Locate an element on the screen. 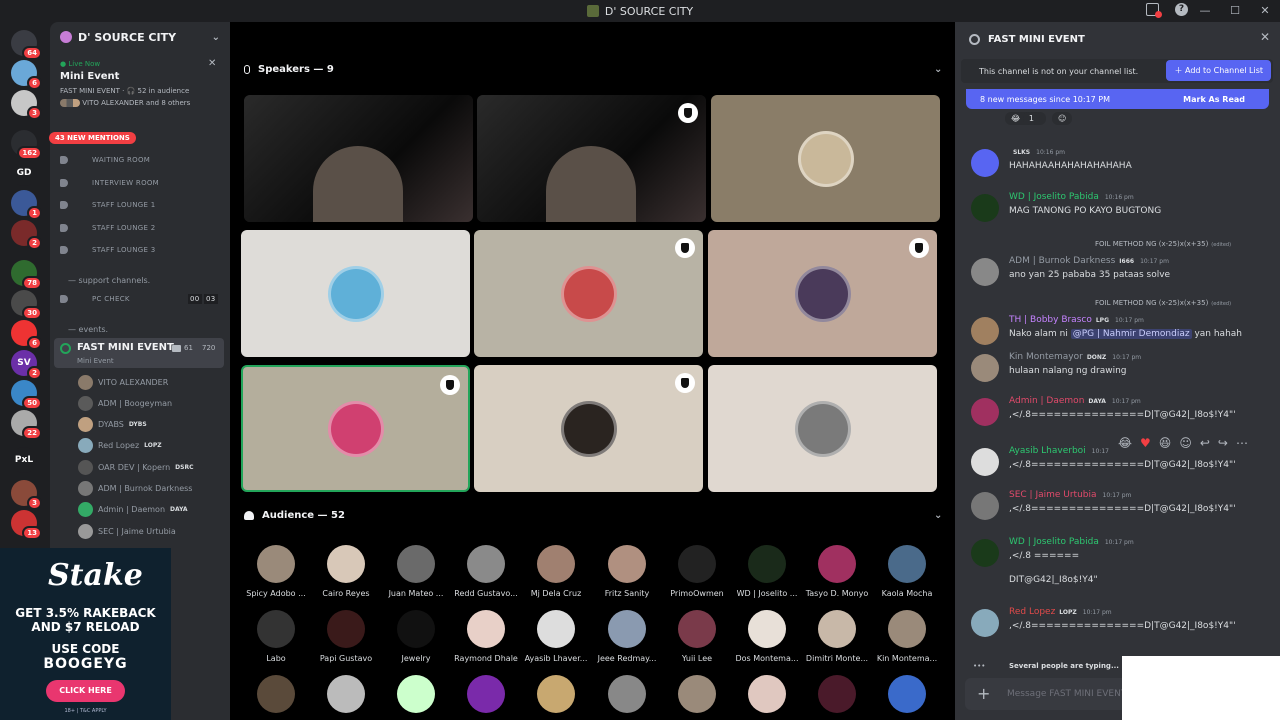  voice-member: VITO ALEXANDER is located at coordinates (123, 382).